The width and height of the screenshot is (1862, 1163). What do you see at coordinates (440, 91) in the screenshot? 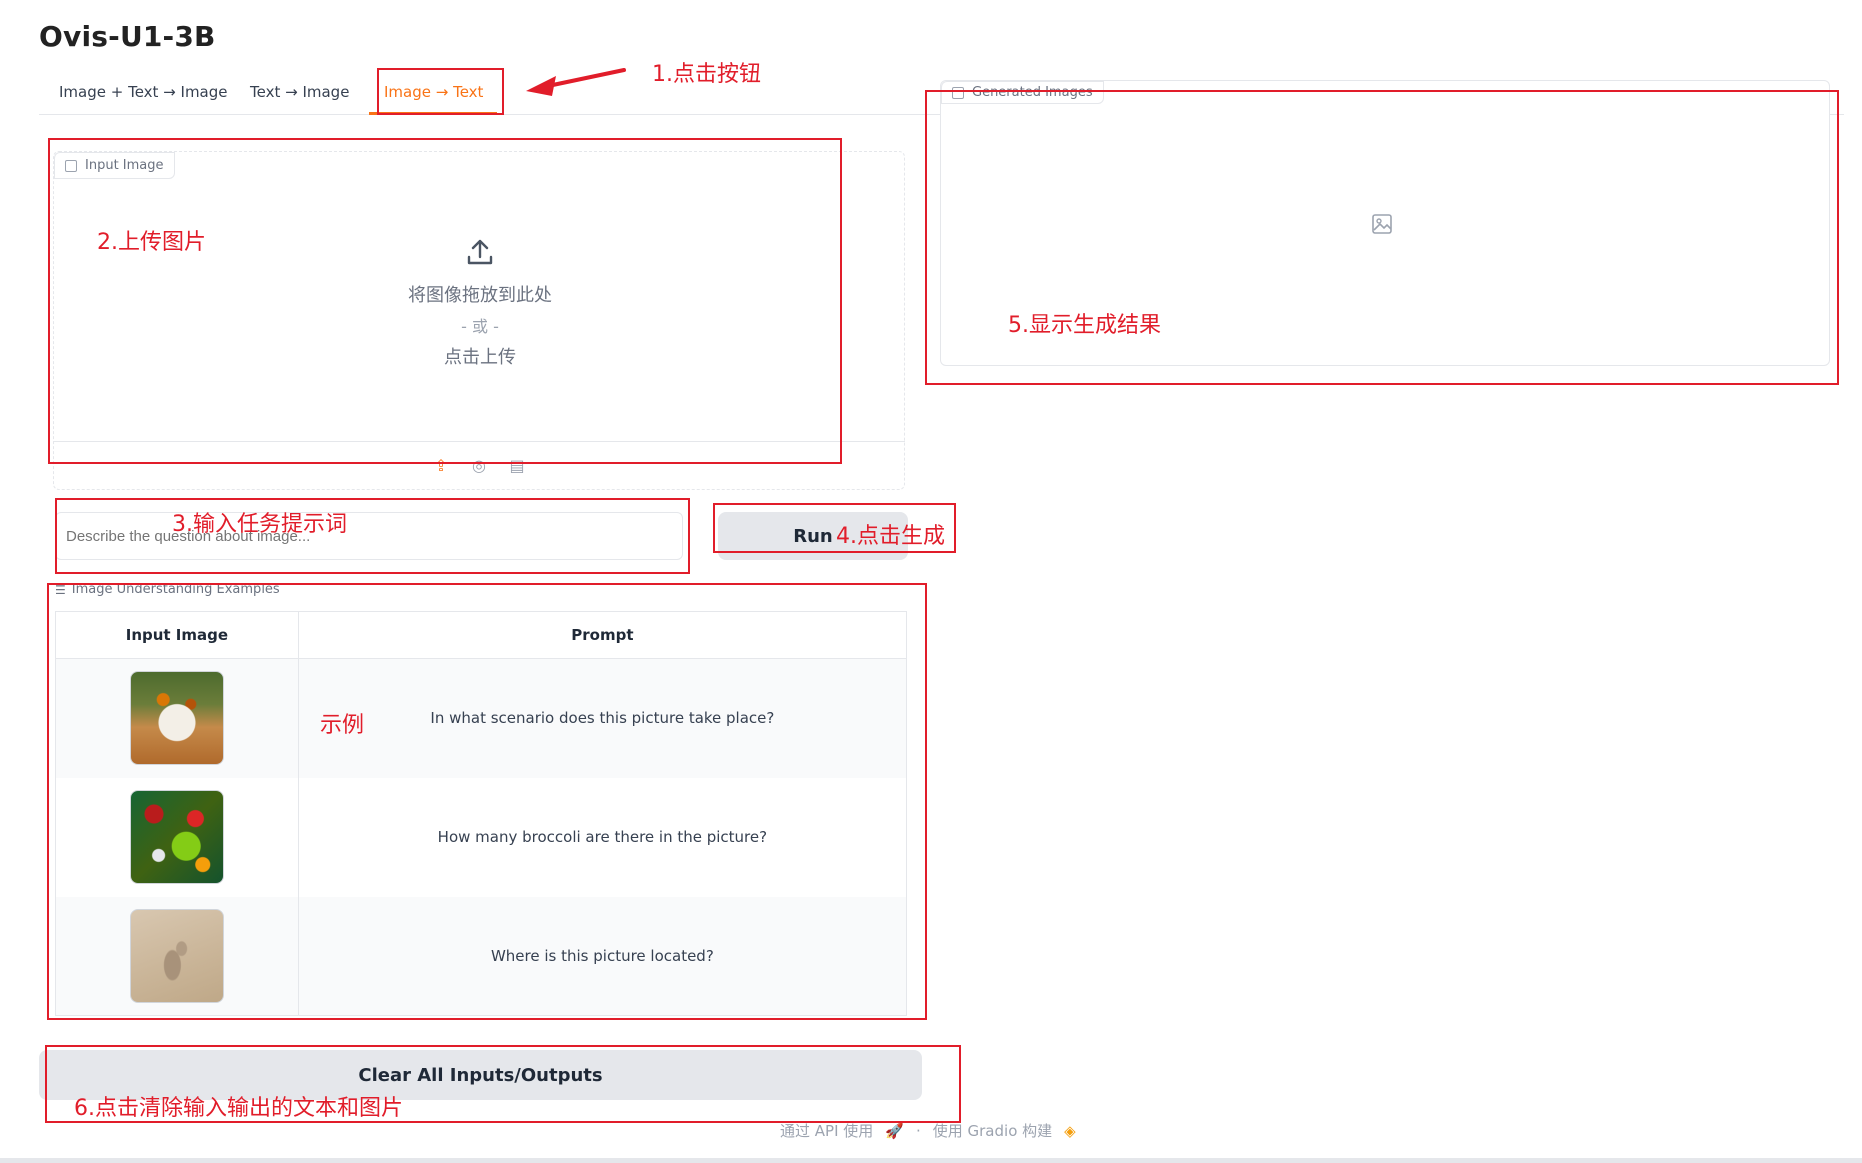
I see `annotation-box-tab` at bounding box center [440, 91].